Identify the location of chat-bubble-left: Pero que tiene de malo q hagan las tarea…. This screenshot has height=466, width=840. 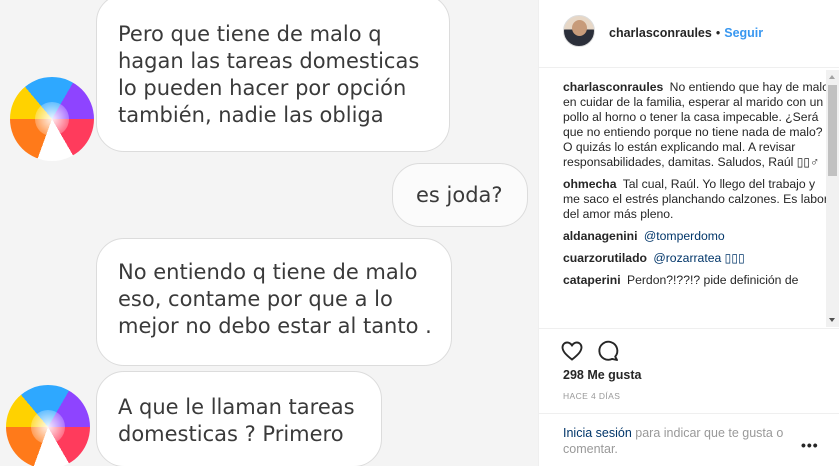
(273, 76).